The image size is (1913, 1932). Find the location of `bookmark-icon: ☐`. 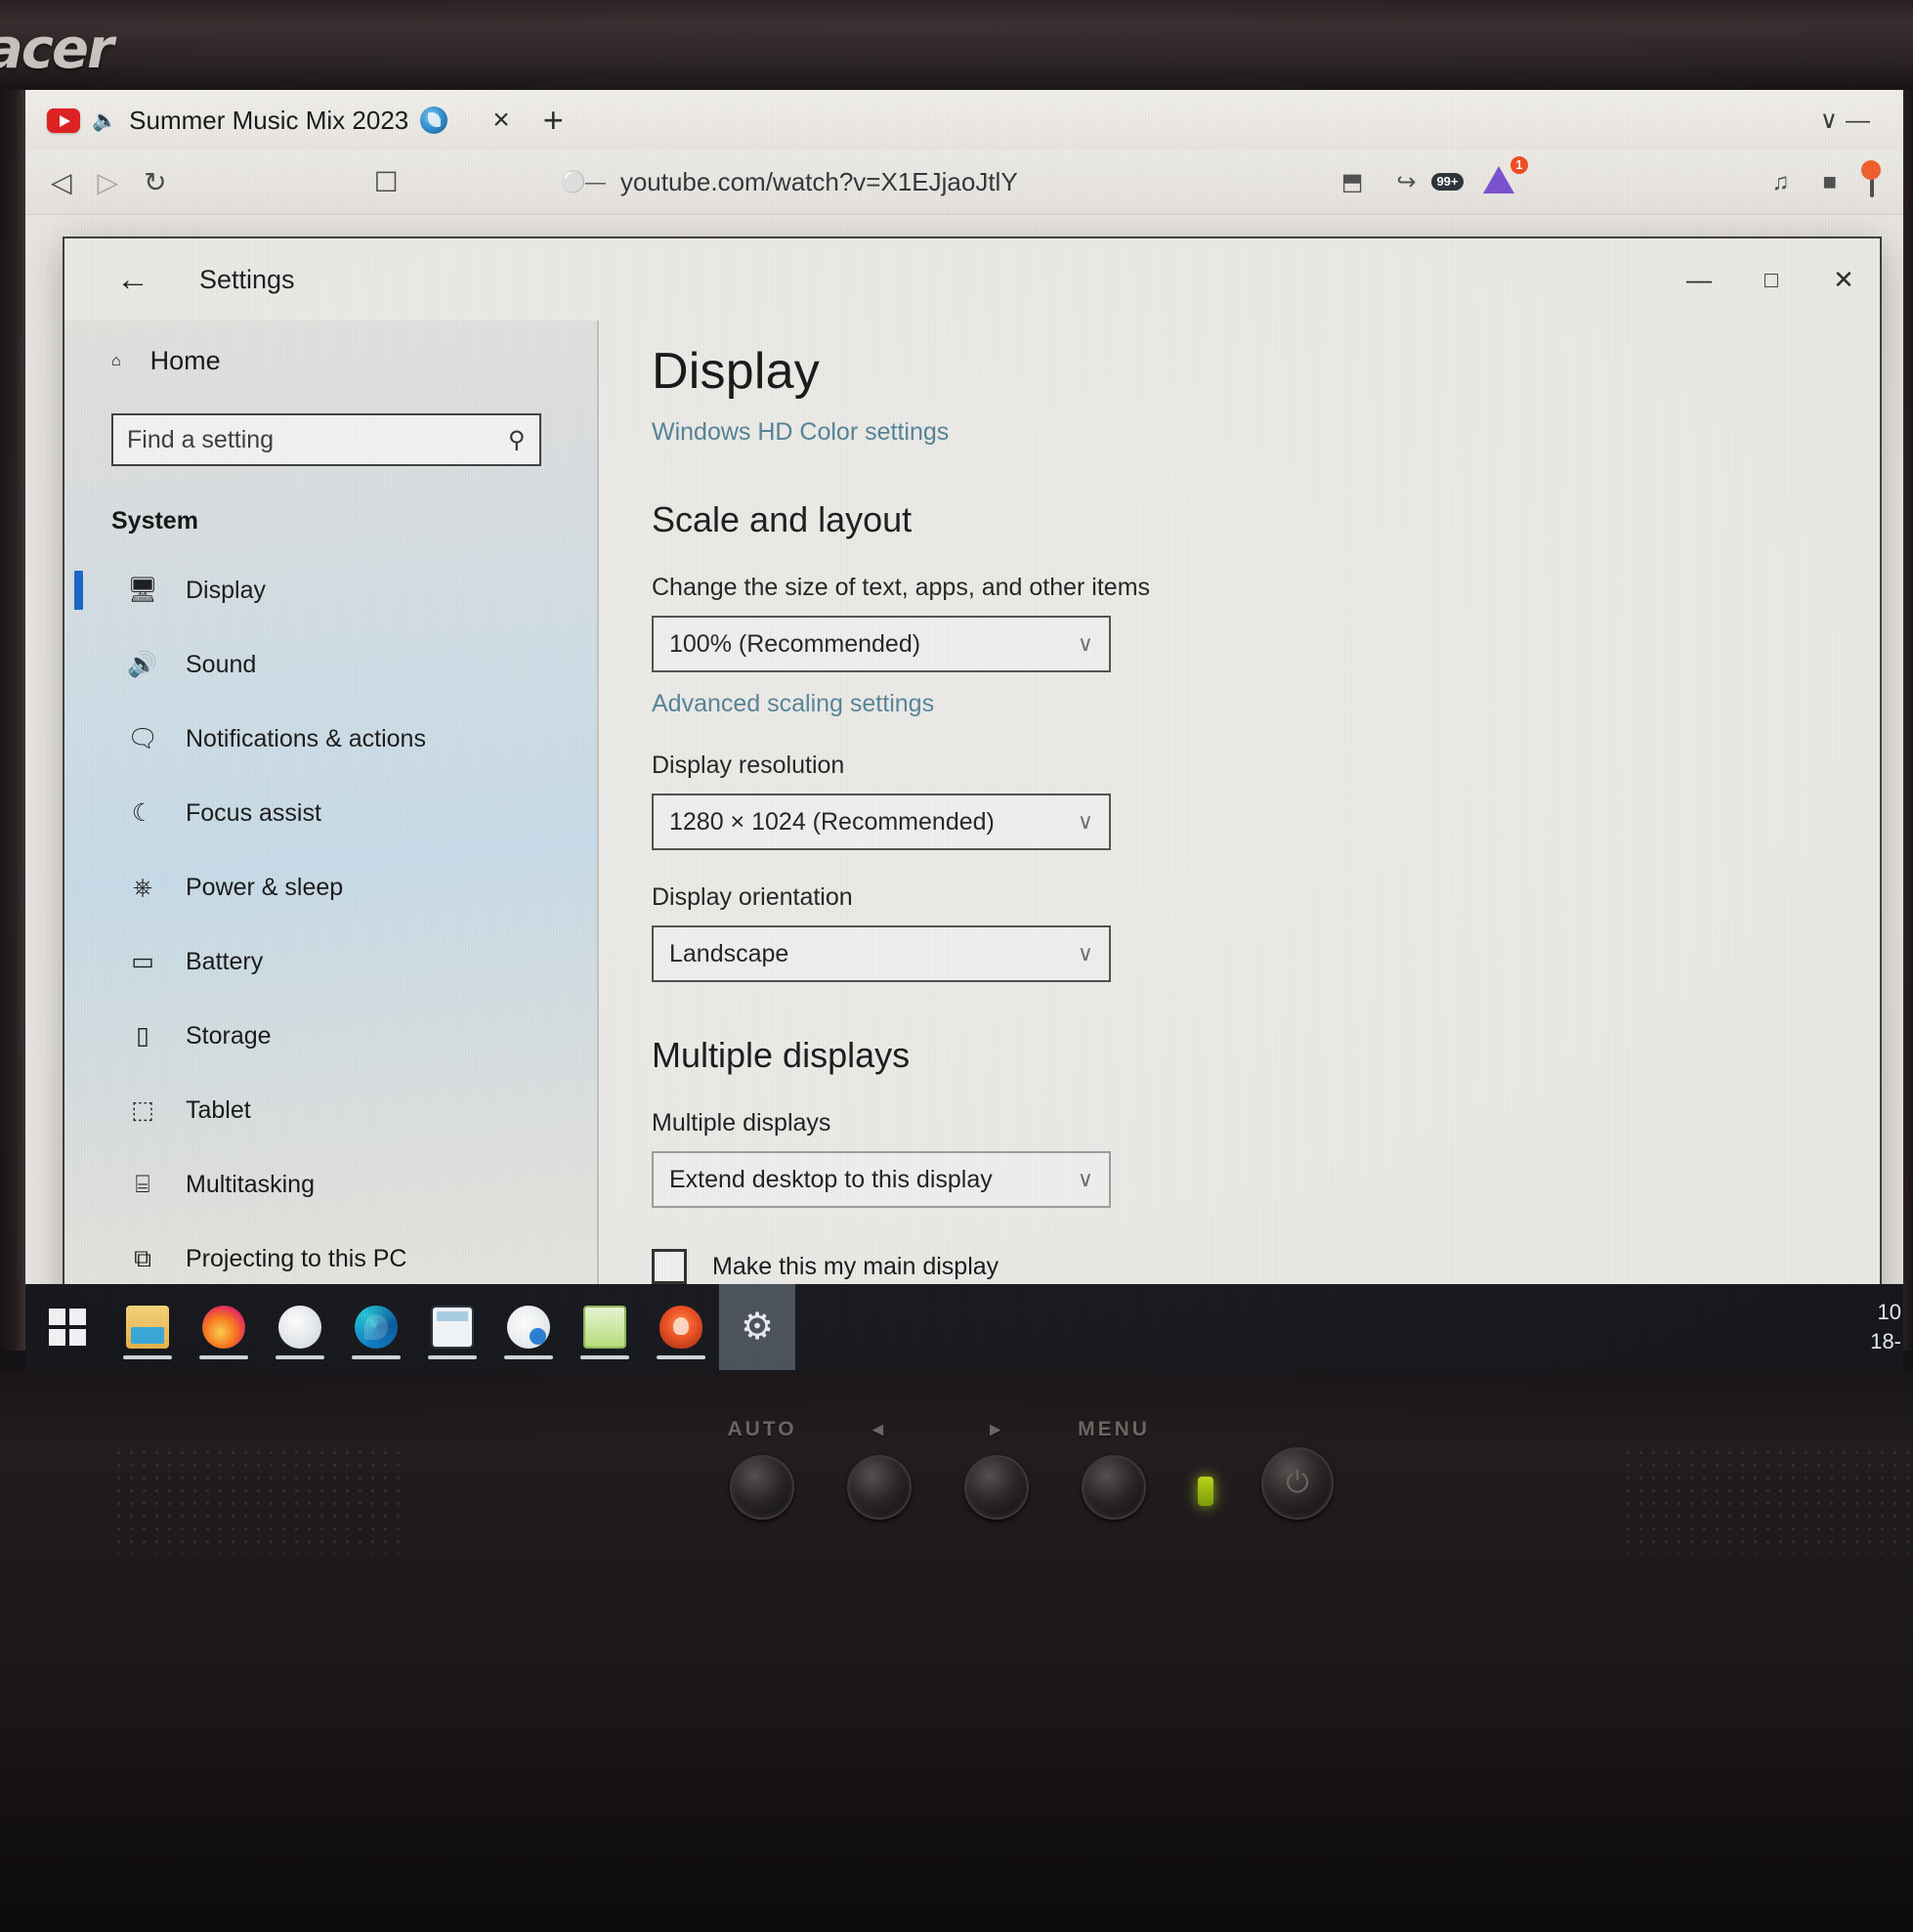

bookmark-icon: ☐ is located at coordinates (386, 182).